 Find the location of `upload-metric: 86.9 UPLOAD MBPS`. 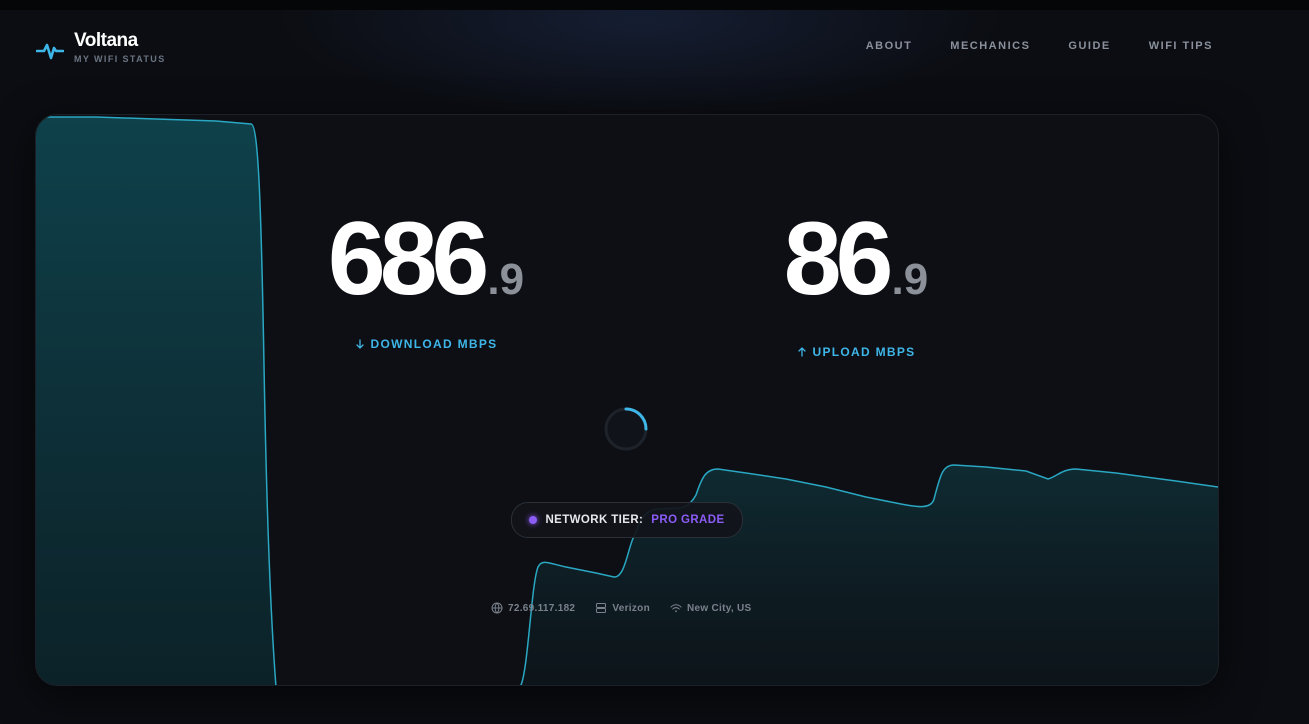

upload-metric: 86.9 UPLOAD MBPS is located at coordinates (856, 283).